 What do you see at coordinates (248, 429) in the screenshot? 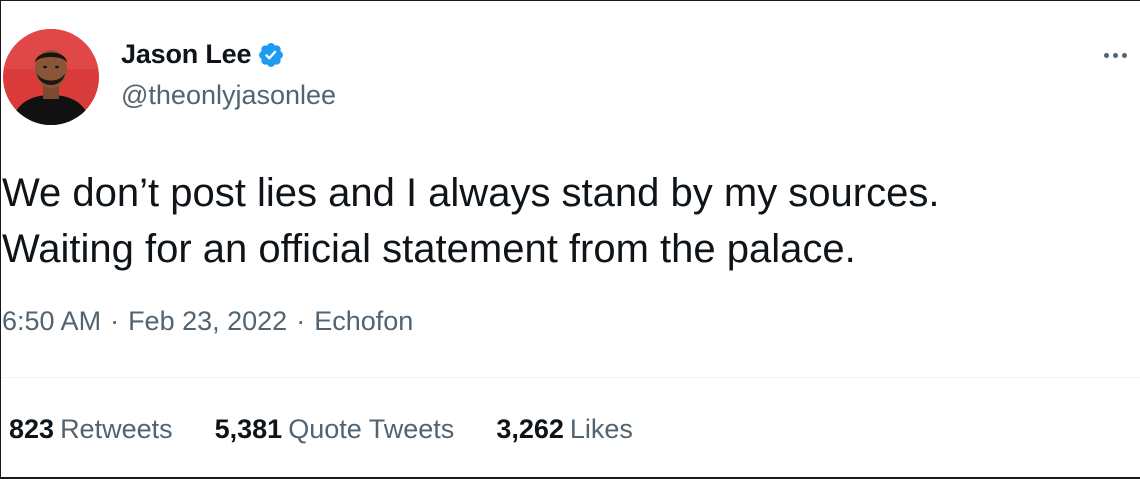
I see `quote-tweets-count: 5,381` at bounding box center [248, 429].